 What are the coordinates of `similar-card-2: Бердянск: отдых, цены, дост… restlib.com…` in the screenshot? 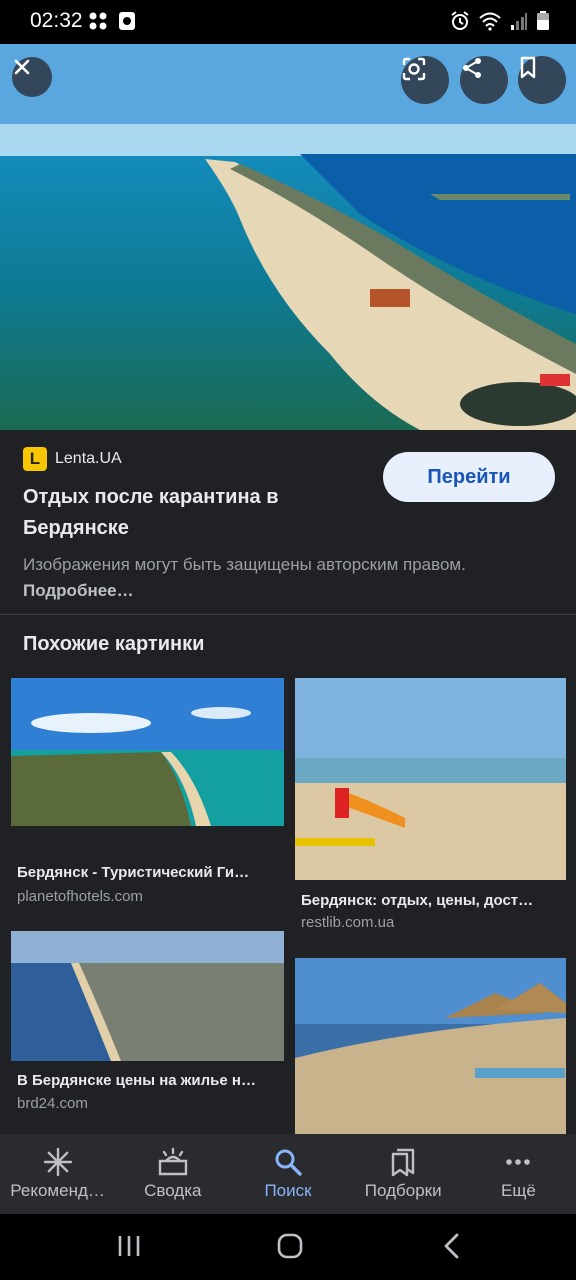 It's located at (430, 808).